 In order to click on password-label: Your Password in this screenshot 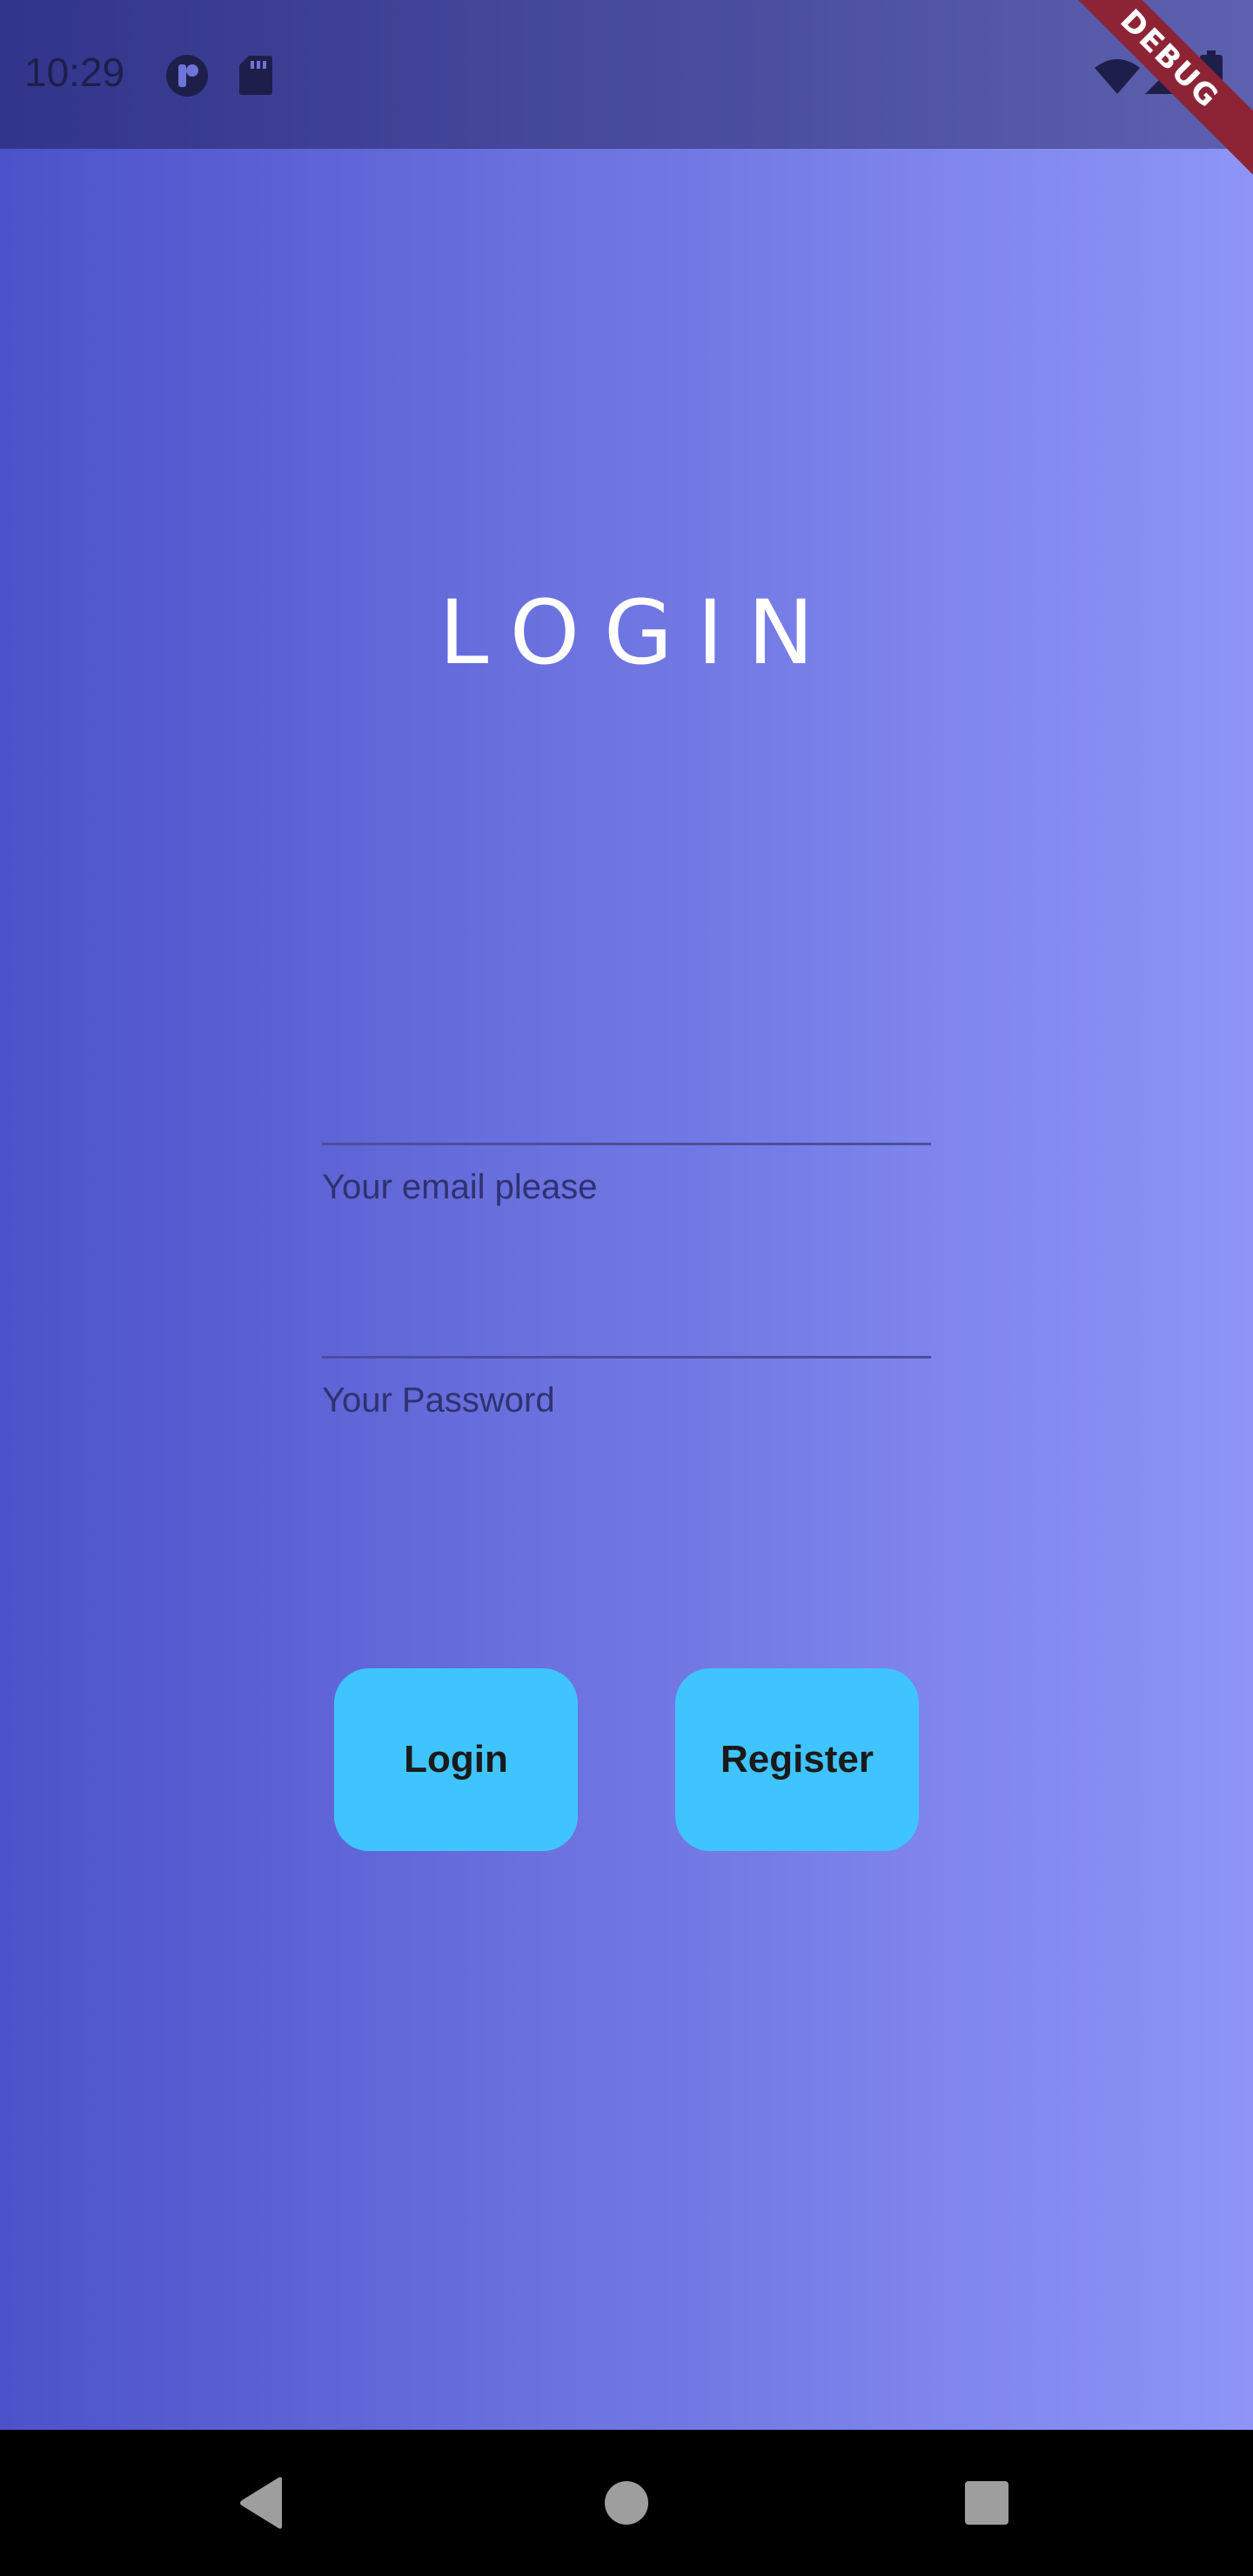, I will do `click(438, 1400)`.